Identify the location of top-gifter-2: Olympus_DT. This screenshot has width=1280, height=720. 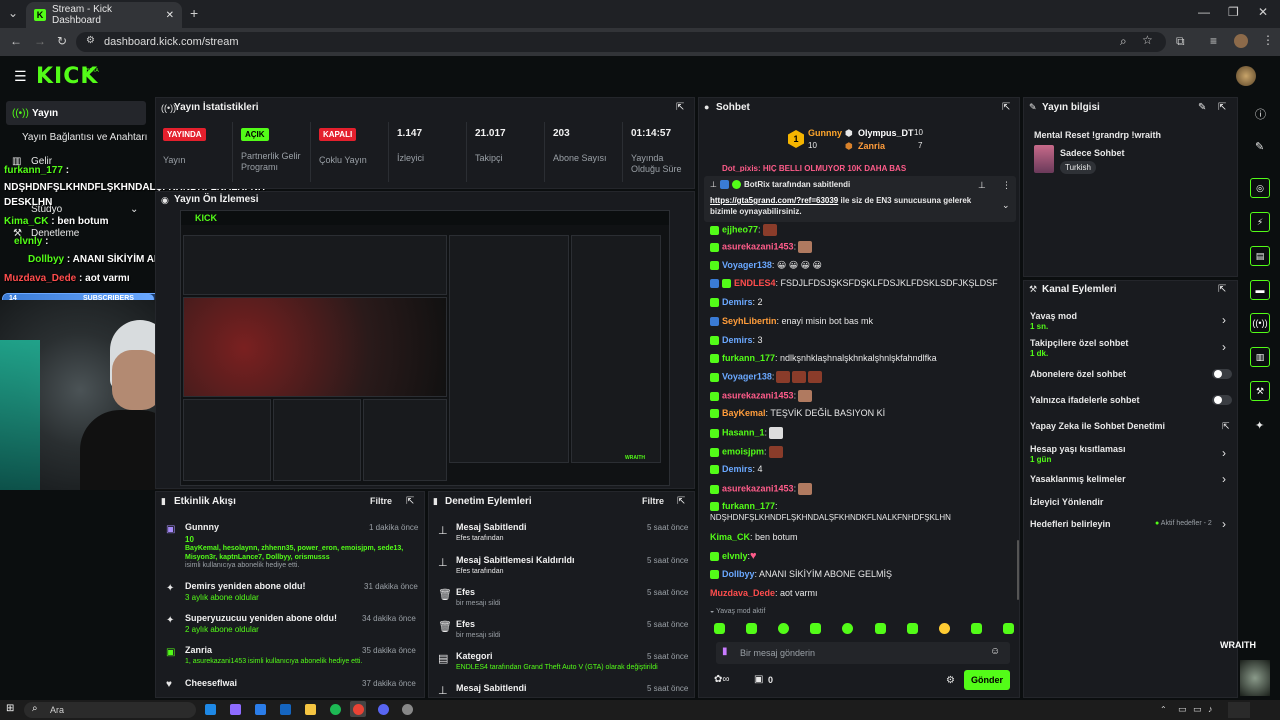
(886, 133).